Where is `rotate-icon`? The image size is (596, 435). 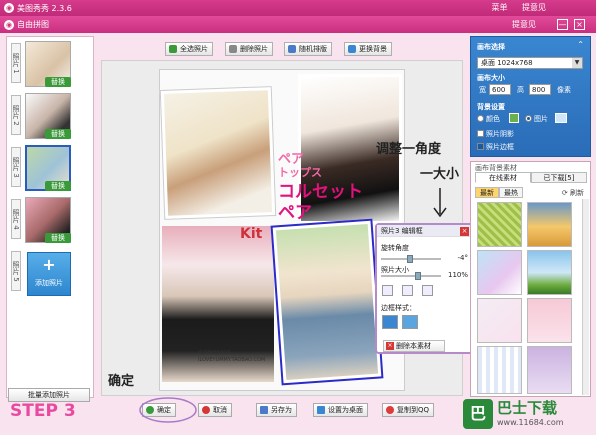
rotate-icon is located at coordinates (427, 290).